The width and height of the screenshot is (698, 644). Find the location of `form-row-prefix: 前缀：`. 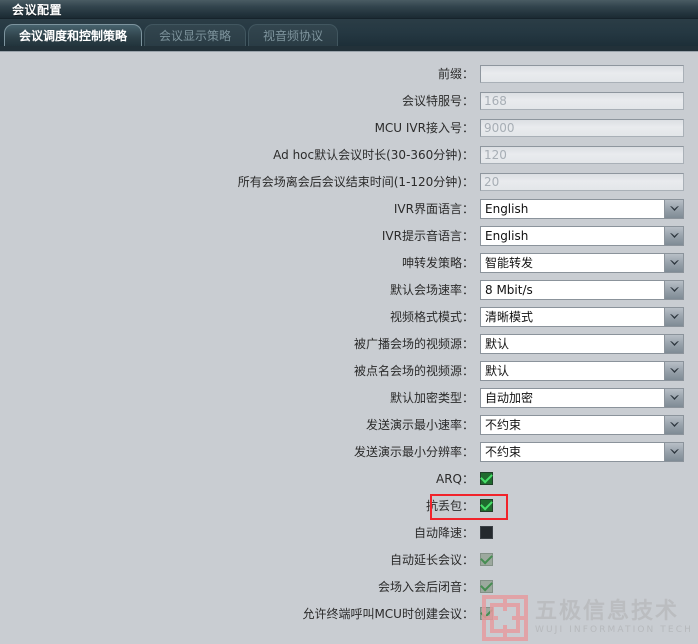

form-row-prefix: 前缀： is located at coordinates (349, 73).